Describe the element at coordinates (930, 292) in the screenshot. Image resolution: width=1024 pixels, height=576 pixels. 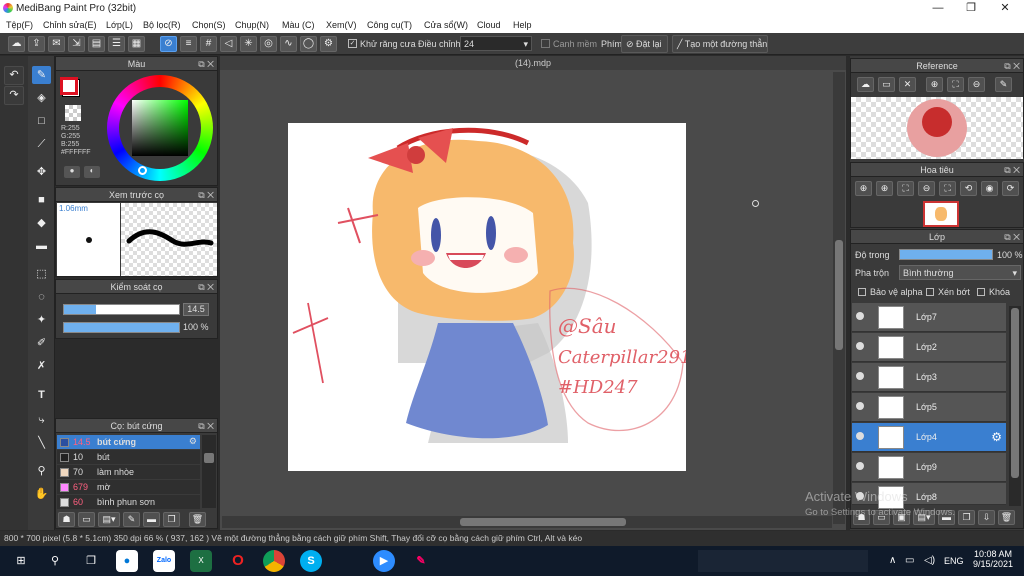
I see `clipping-checkbox` at that location.